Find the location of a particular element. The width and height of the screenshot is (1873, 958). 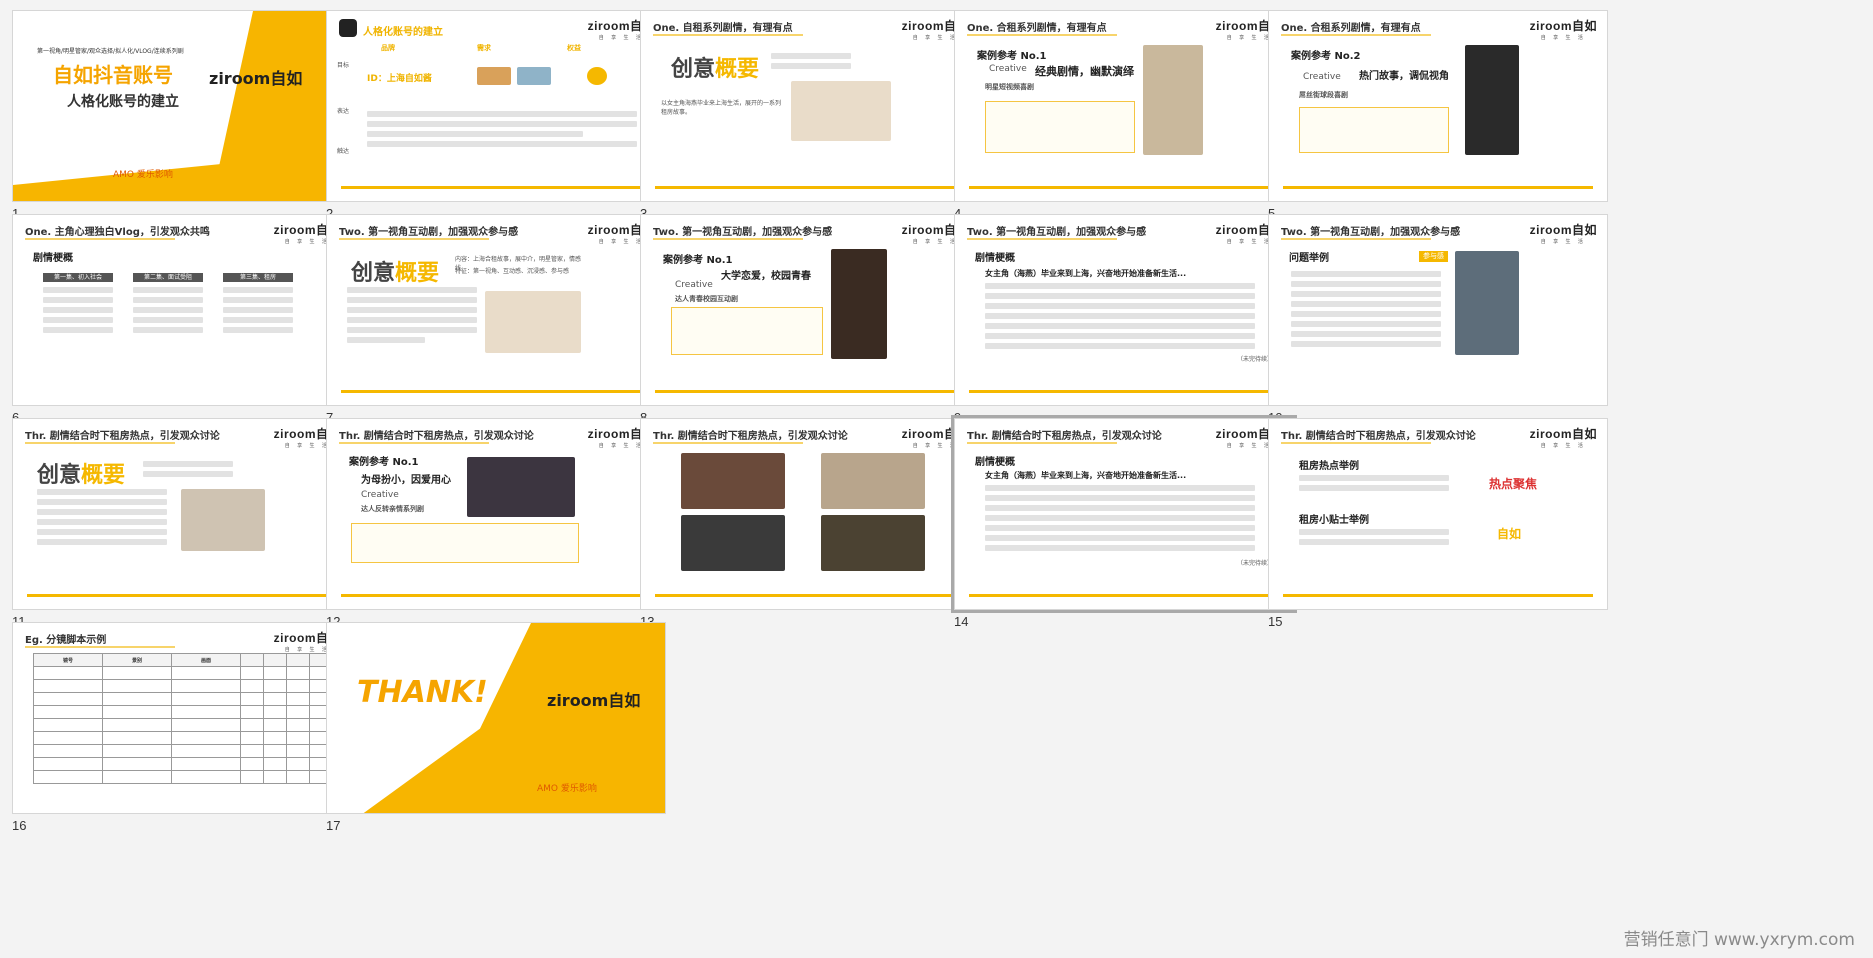

slide-thumb-16: Eg. 分镜脚本示例 ziroom自如自 享 生 活 镜号 景别 画面 16 is located at coordinates (182, 727).